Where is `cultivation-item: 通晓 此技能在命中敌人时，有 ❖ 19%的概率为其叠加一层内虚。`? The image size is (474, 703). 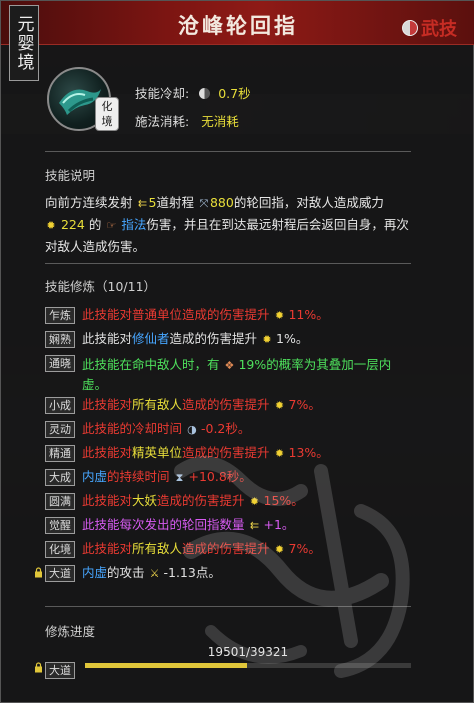
cultivation-item: 通晓 此技能在命中敌人时，有 ❖ 19%的概率为其叠加一层内虚。 is located at coordinates (235, 372).